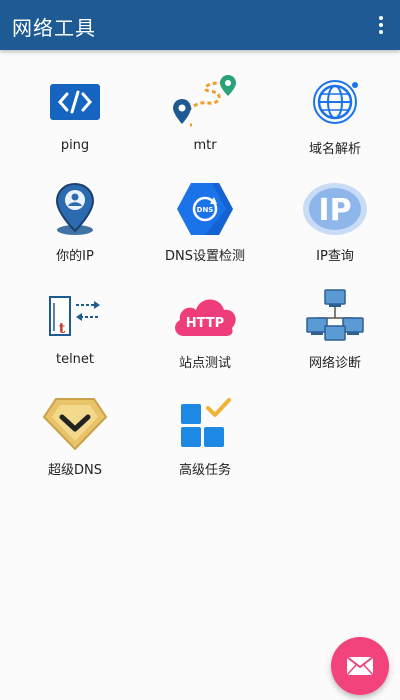  Describe the element at coordinates (75, 145) in the screenshot. I see `tool-label: ping` at that location.